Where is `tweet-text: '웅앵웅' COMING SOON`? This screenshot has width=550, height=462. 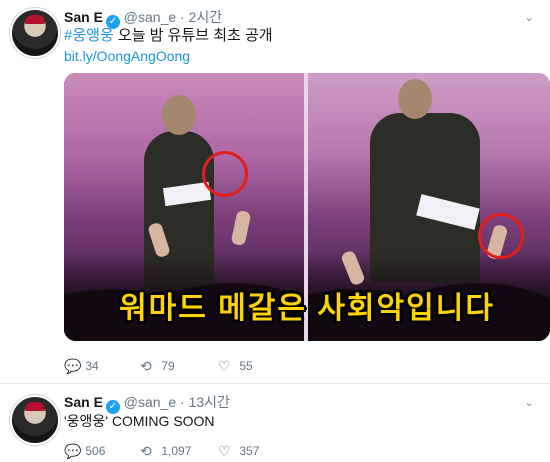 tweet-text: '웅앵웅' COMING SOON is located at coordinates (139, 421).